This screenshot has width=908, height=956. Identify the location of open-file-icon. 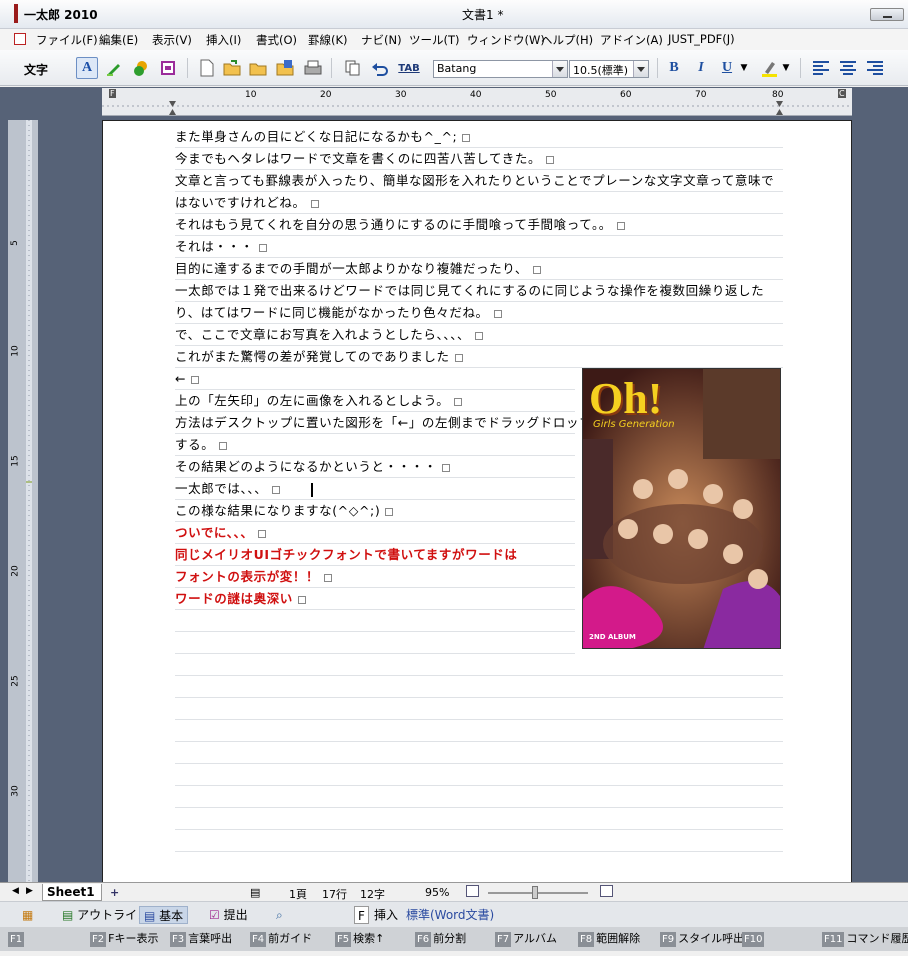
(259, 68).